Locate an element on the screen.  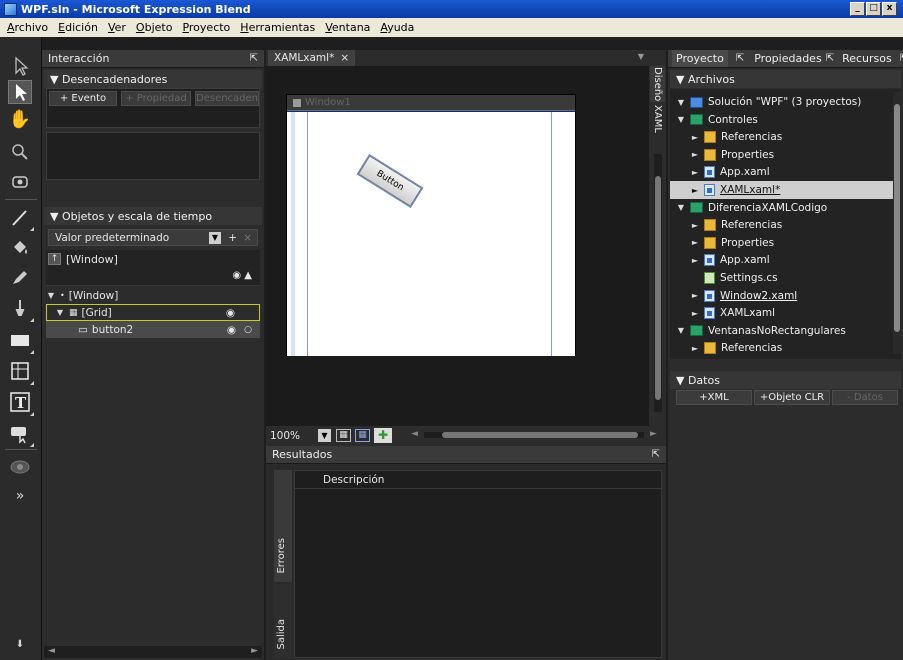
tab-properties: Propiedades is located at coordinates (787, 58).